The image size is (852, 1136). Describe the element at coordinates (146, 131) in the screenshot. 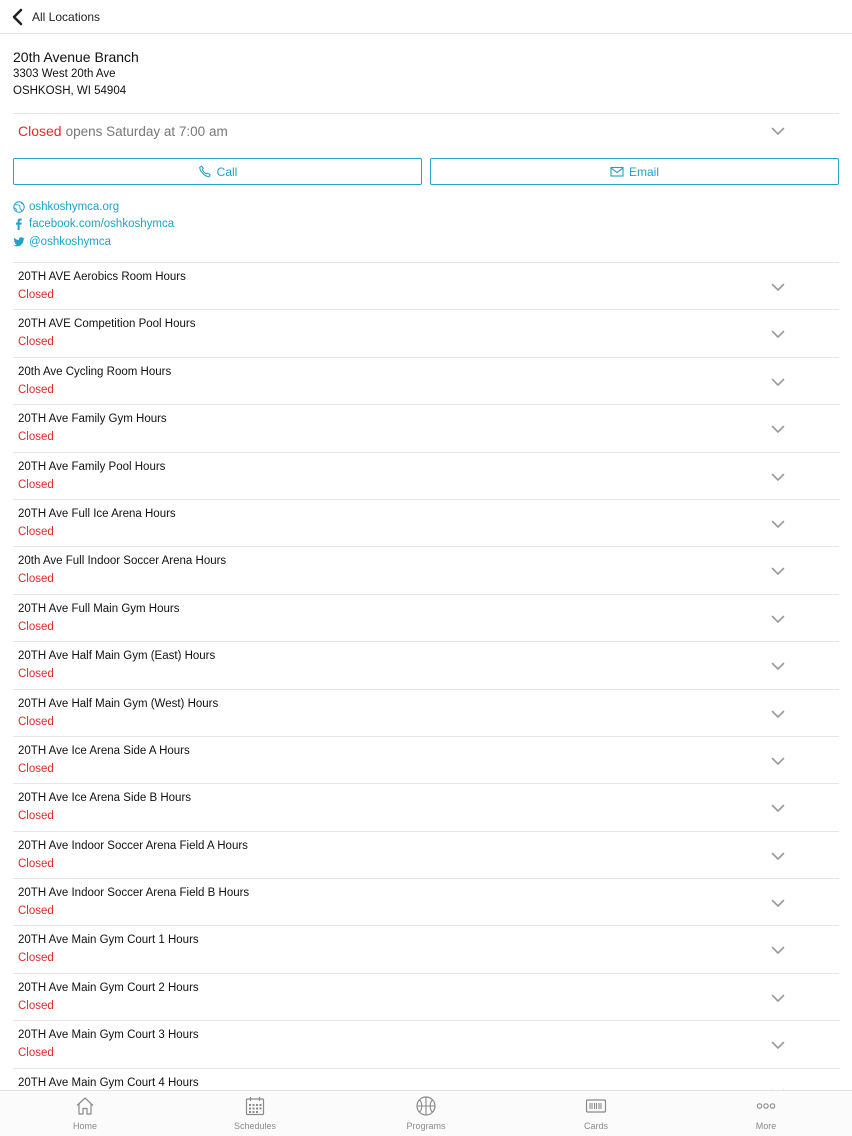

I see `status-detail: opens Saturday at 7:00 am` at that location.